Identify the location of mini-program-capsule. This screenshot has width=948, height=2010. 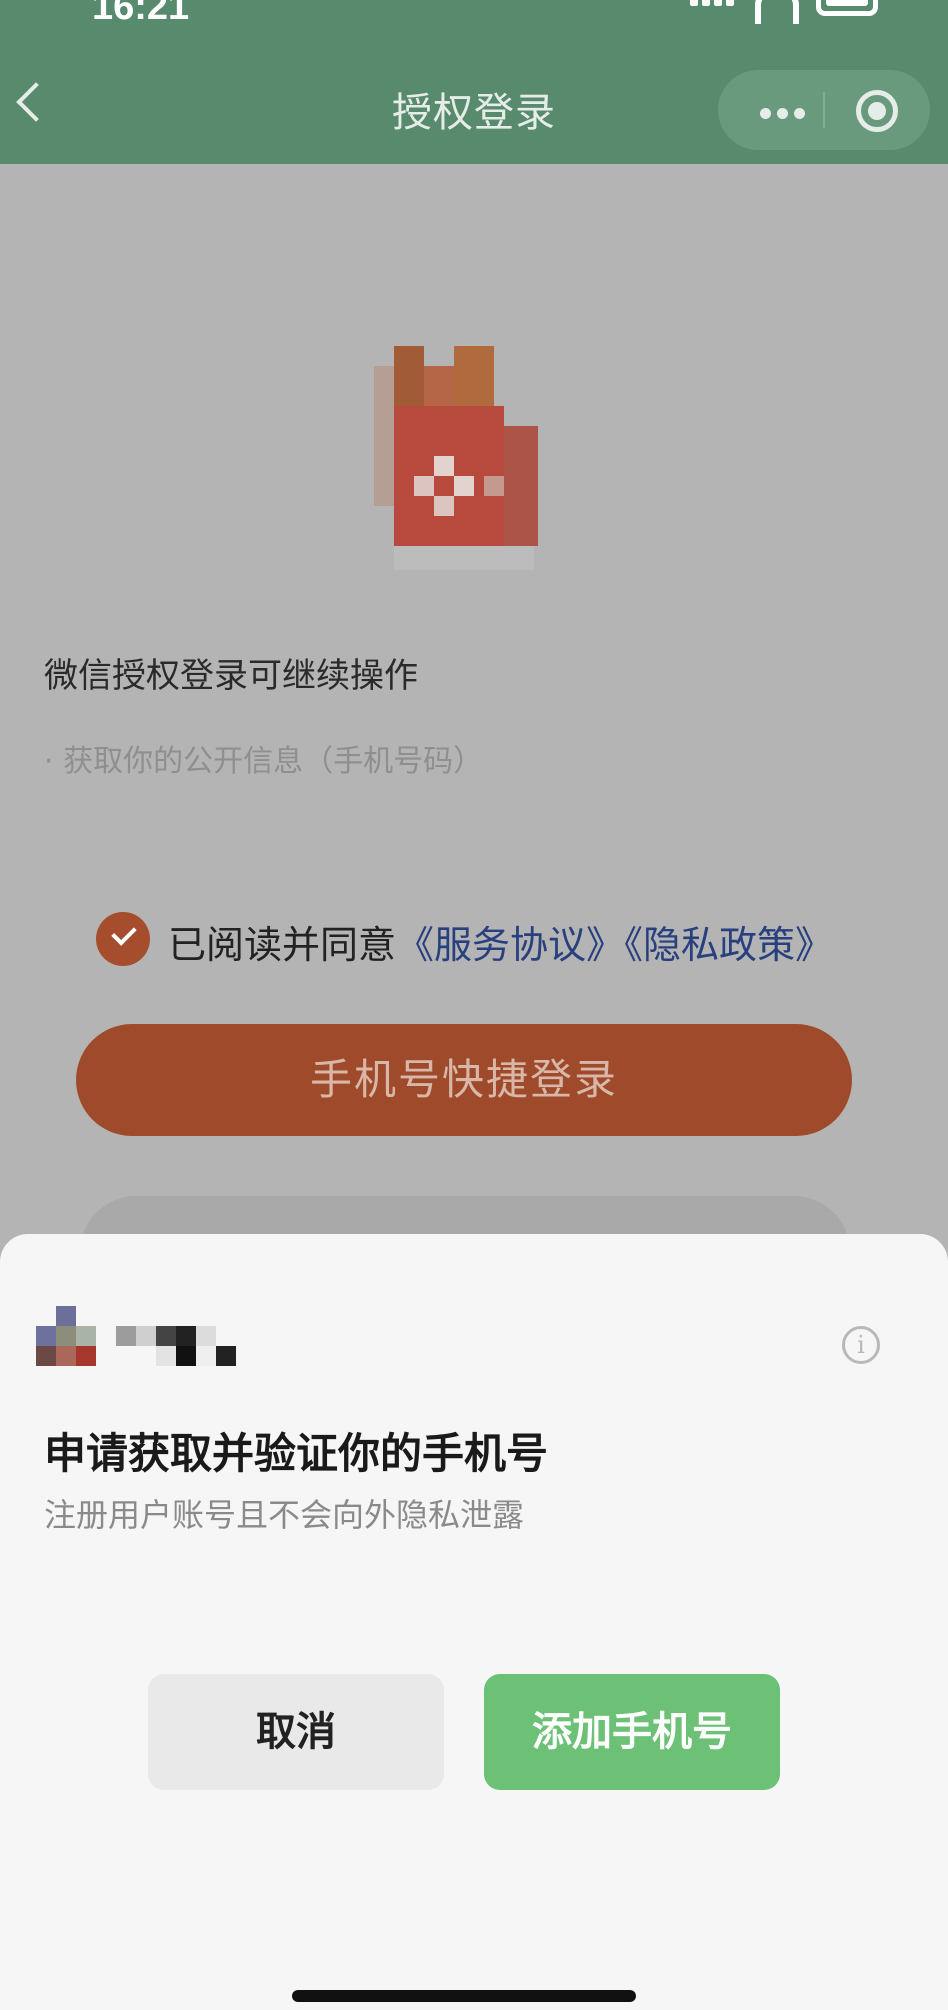
(824, 110).